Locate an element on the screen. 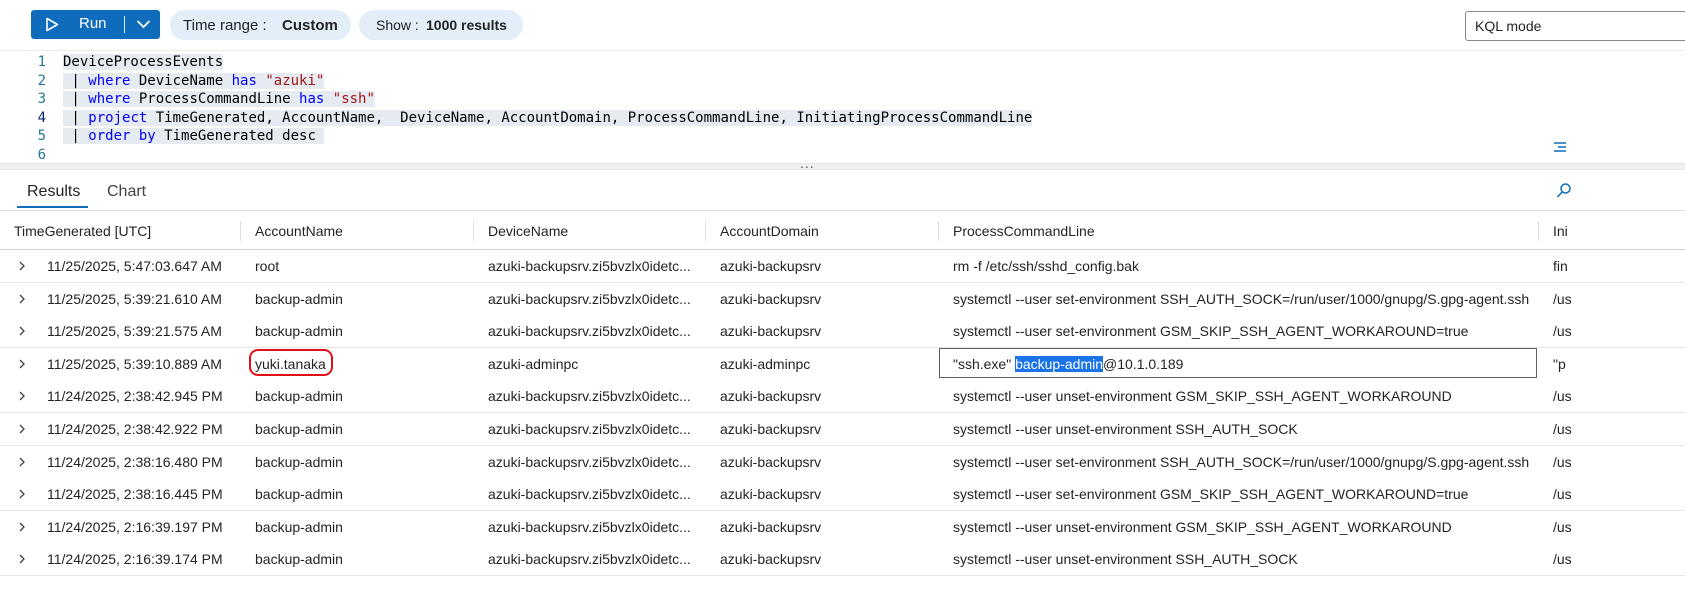 The width and height of the screenshot is (1685, 608). tab-chart: Chart is located at coordinates (126, 192).